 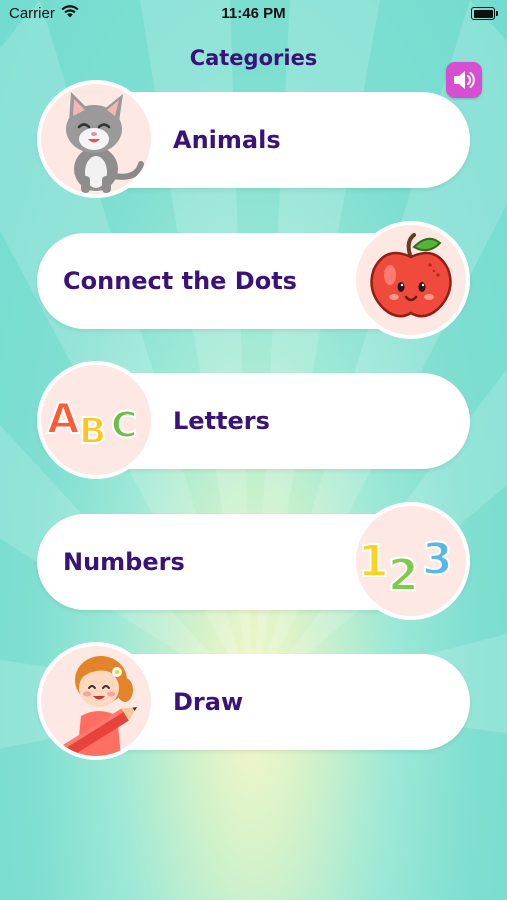 I want to click on svg-text: 1, so click(x=373, y=561).